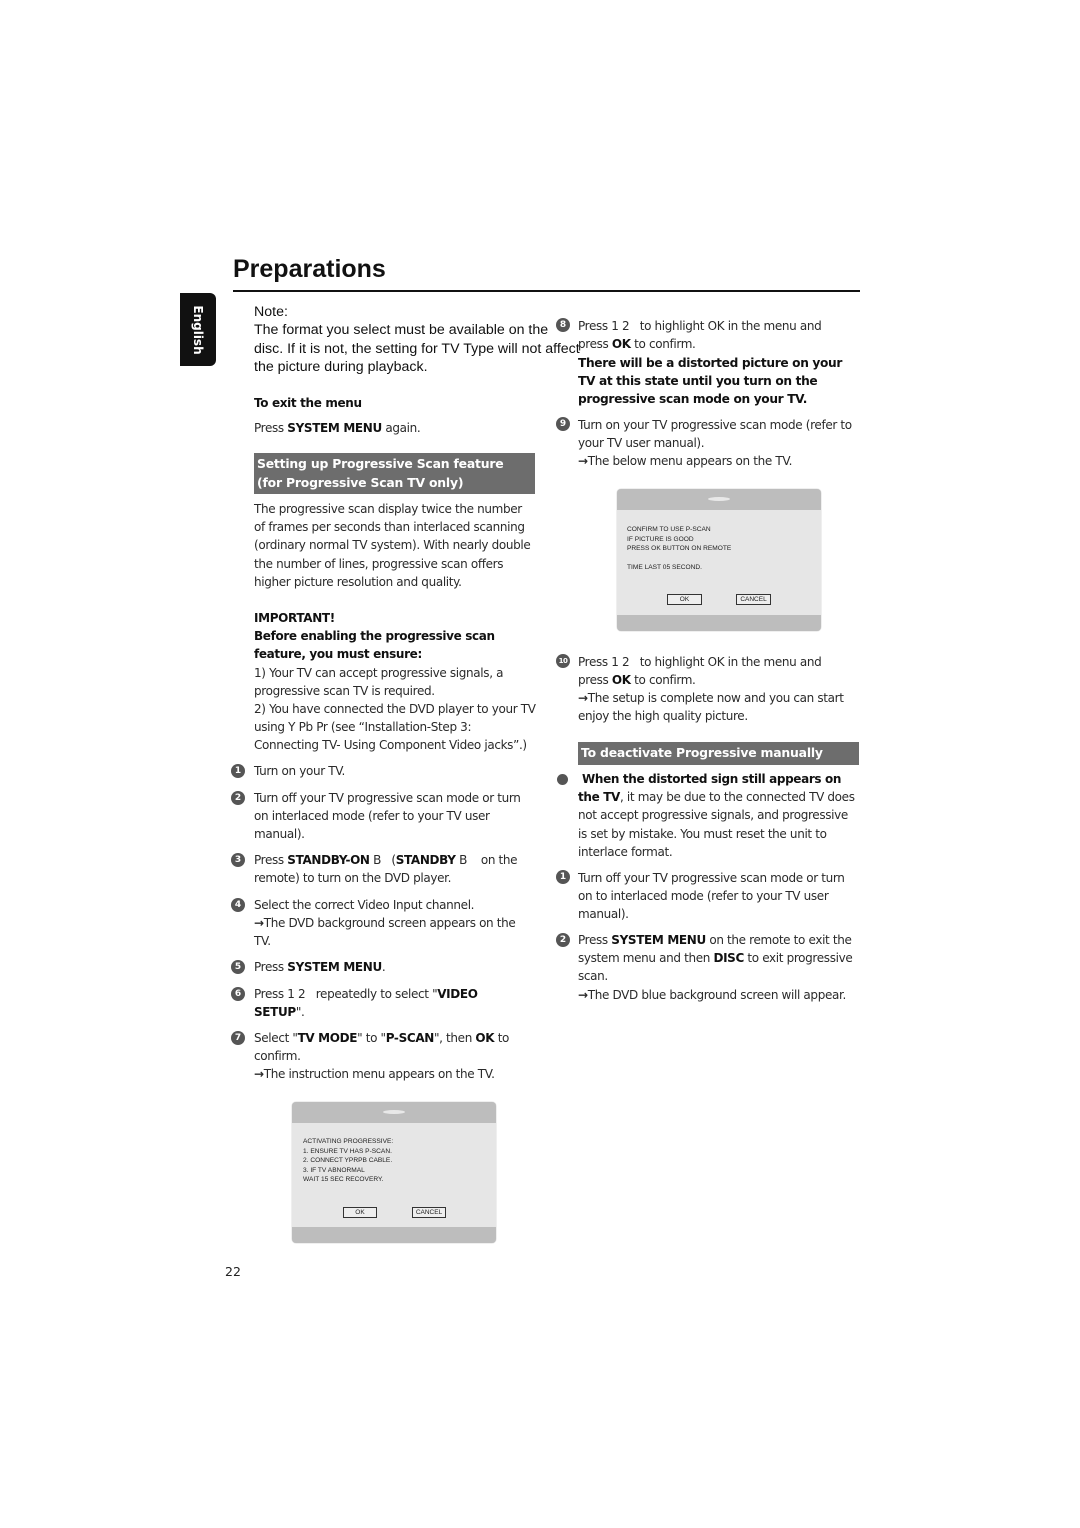 This screenshot has width=1080, height=1528. What do you see at coordinates (238, 967) in the screenshot?
I see `step-number: 5` at bounding box center [238, 967].